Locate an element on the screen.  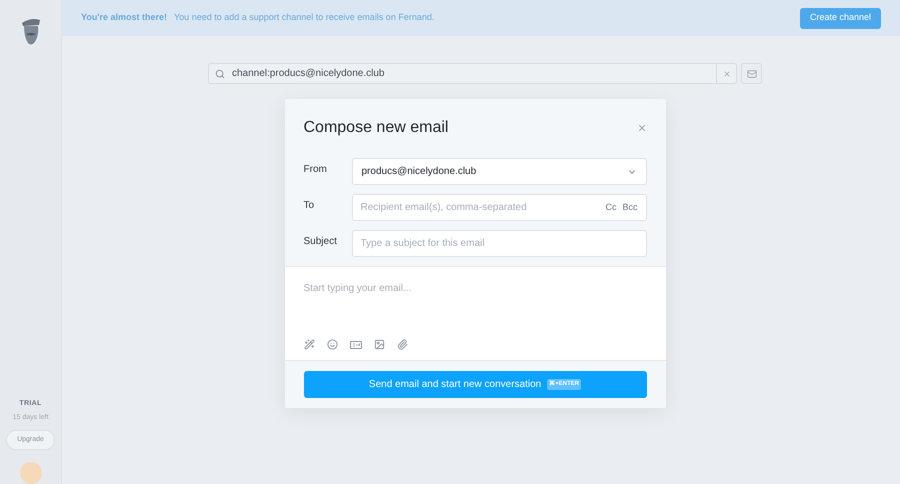
to-field: Recipient email(s), comma-separated Cc Bcc is located at coordinates (499, 207).